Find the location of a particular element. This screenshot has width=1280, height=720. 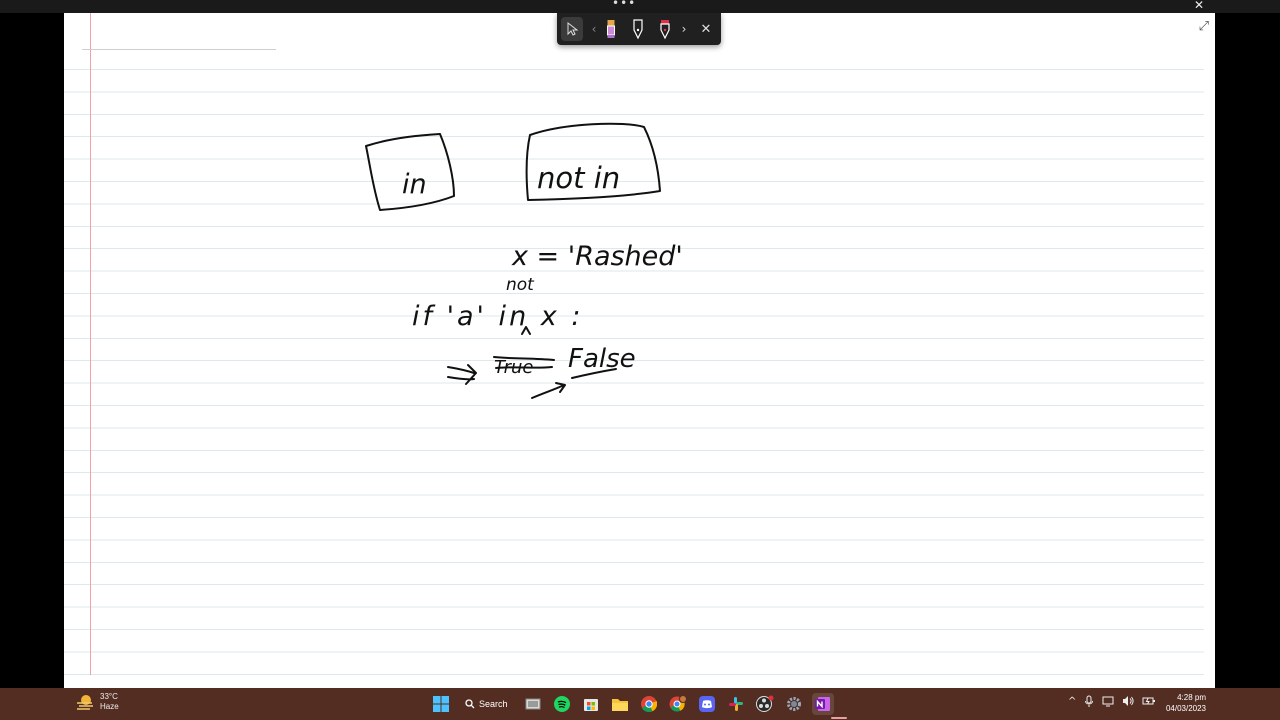

chrome-profile-icon is located at coordinates (678, 703).